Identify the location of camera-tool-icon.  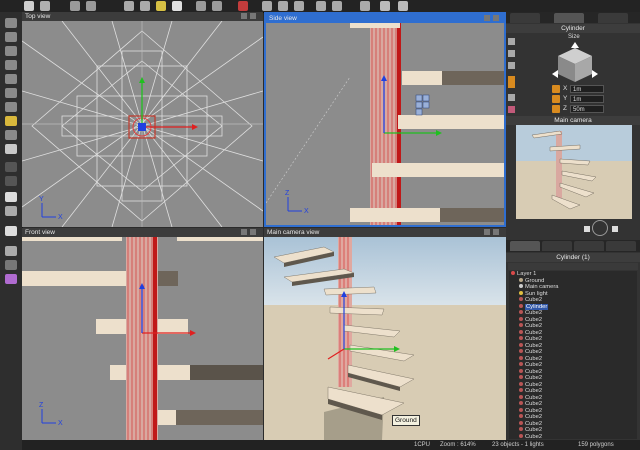
(11, 135).